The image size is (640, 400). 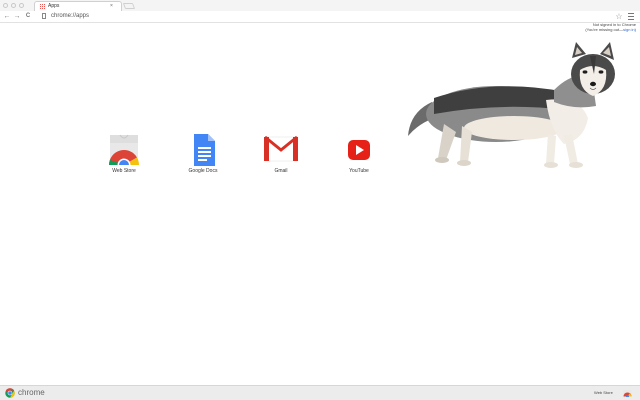 What do you see at coordinates (204, 150) in the screenshot?
I see `google-docs-icon` at bounding box center [204, 150].